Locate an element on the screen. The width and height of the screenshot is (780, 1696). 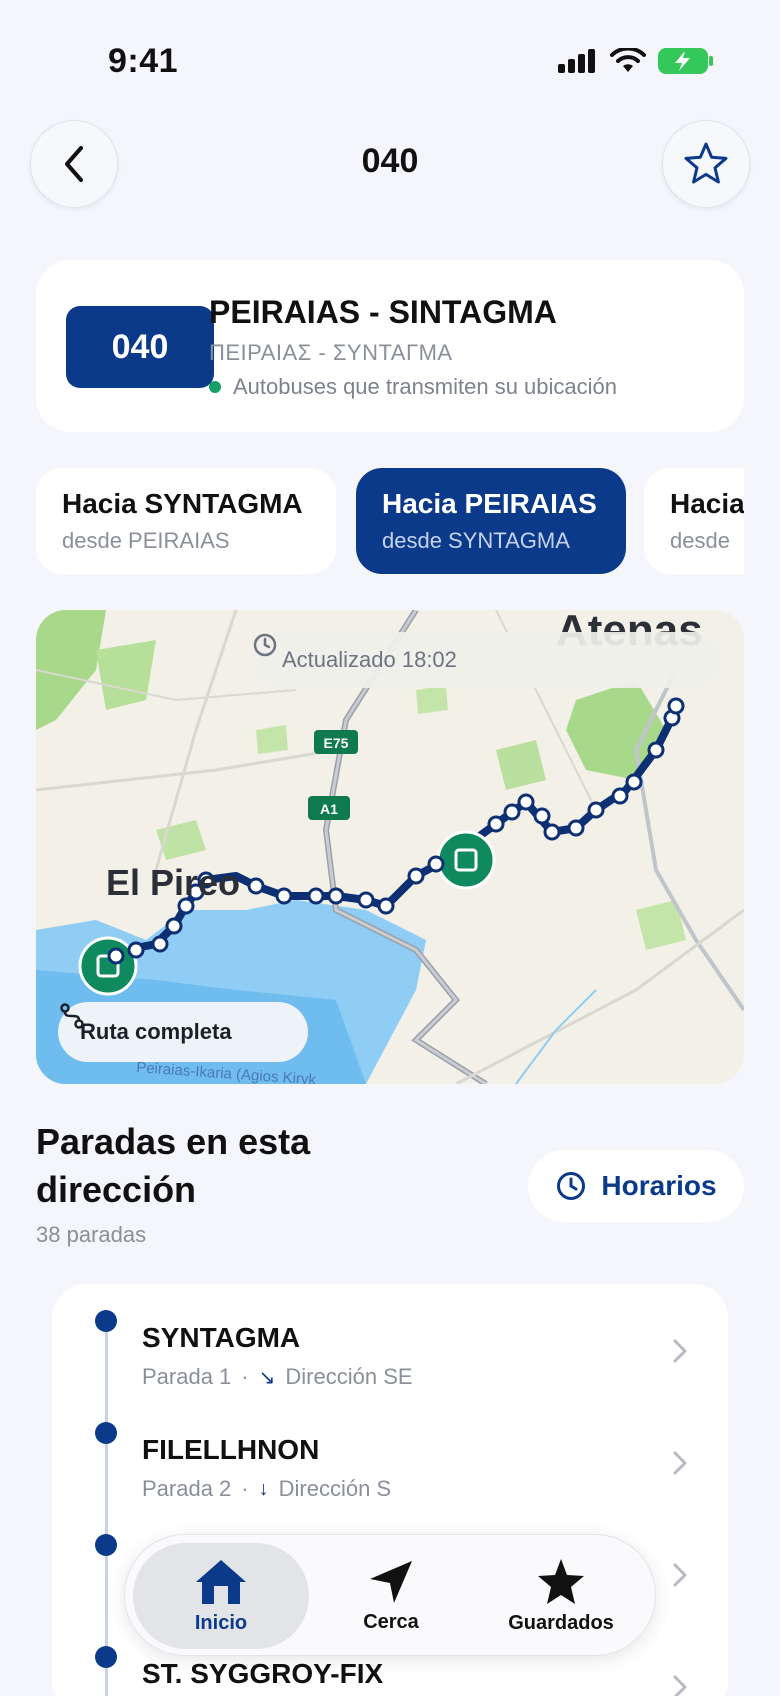
full-route-button: Ruta completa is located at coordinates (183, 1032).